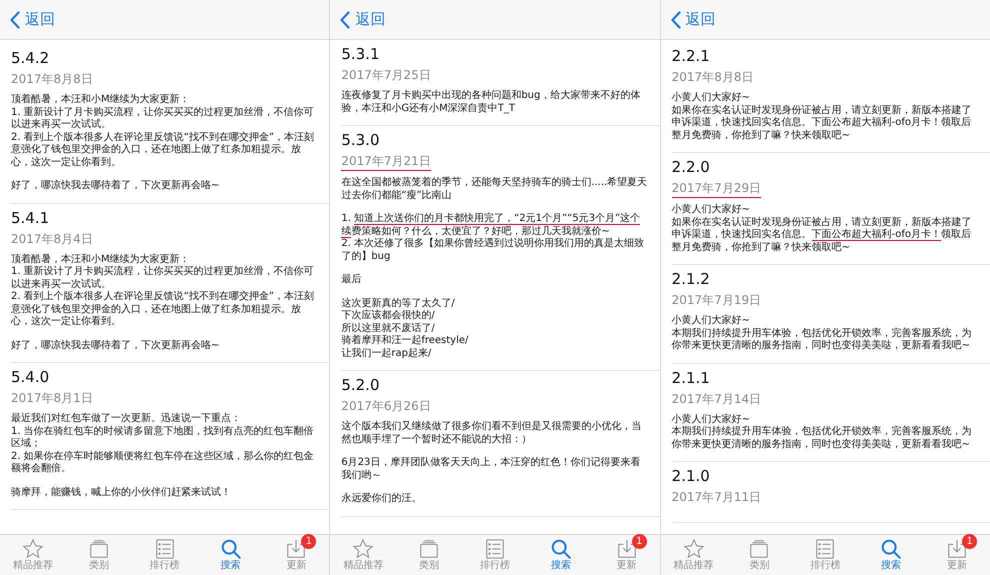  Describe the element at coordinates (52, 398) in the screenshot. I see `release-date: 2017年8月1日` at that location.